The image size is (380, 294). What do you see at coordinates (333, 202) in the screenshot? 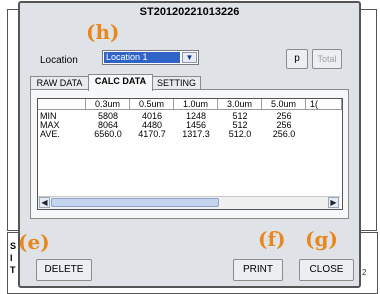
I see `scroll-right-icon: ▶` at bounding box center [333, 202].